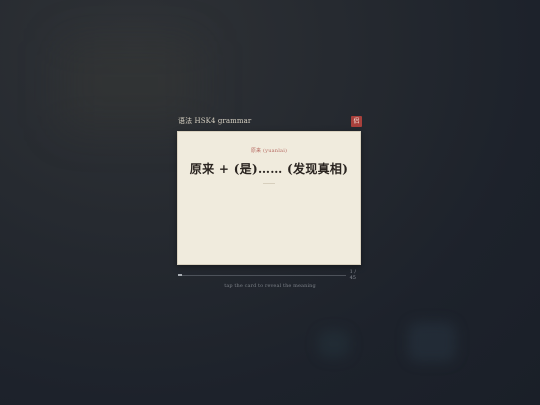  I want to click on flashcard: 原来 (yuanlai) 原来 + (是)…… (发现真相), so click(269, 198).